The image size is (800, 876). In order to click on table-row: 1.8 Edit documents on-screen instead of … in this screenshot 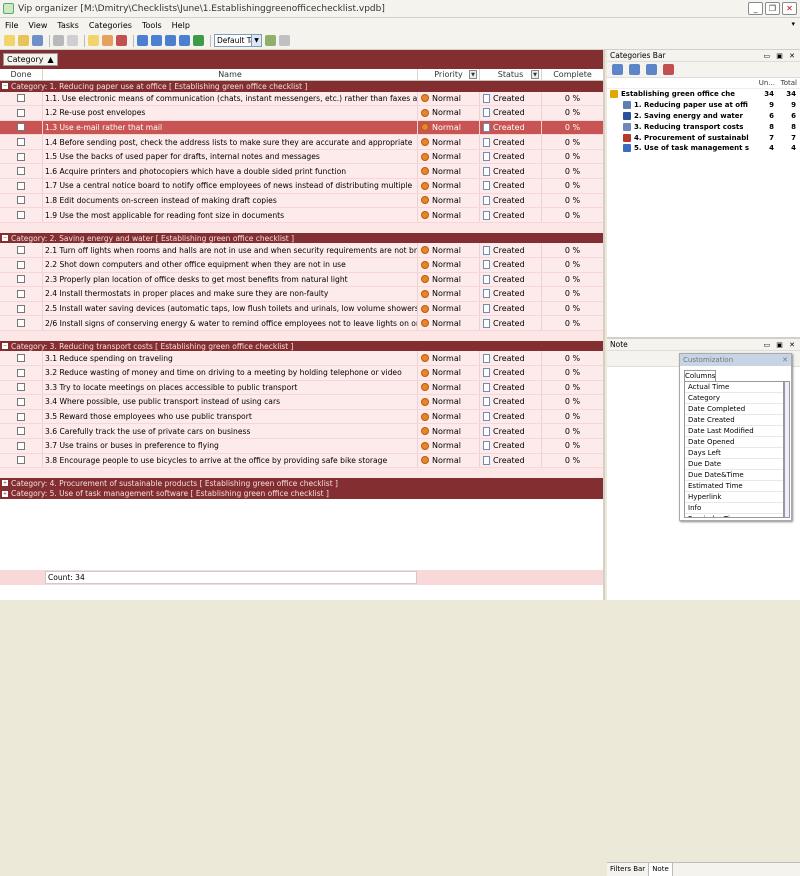, I will do `click(301, 201)`.